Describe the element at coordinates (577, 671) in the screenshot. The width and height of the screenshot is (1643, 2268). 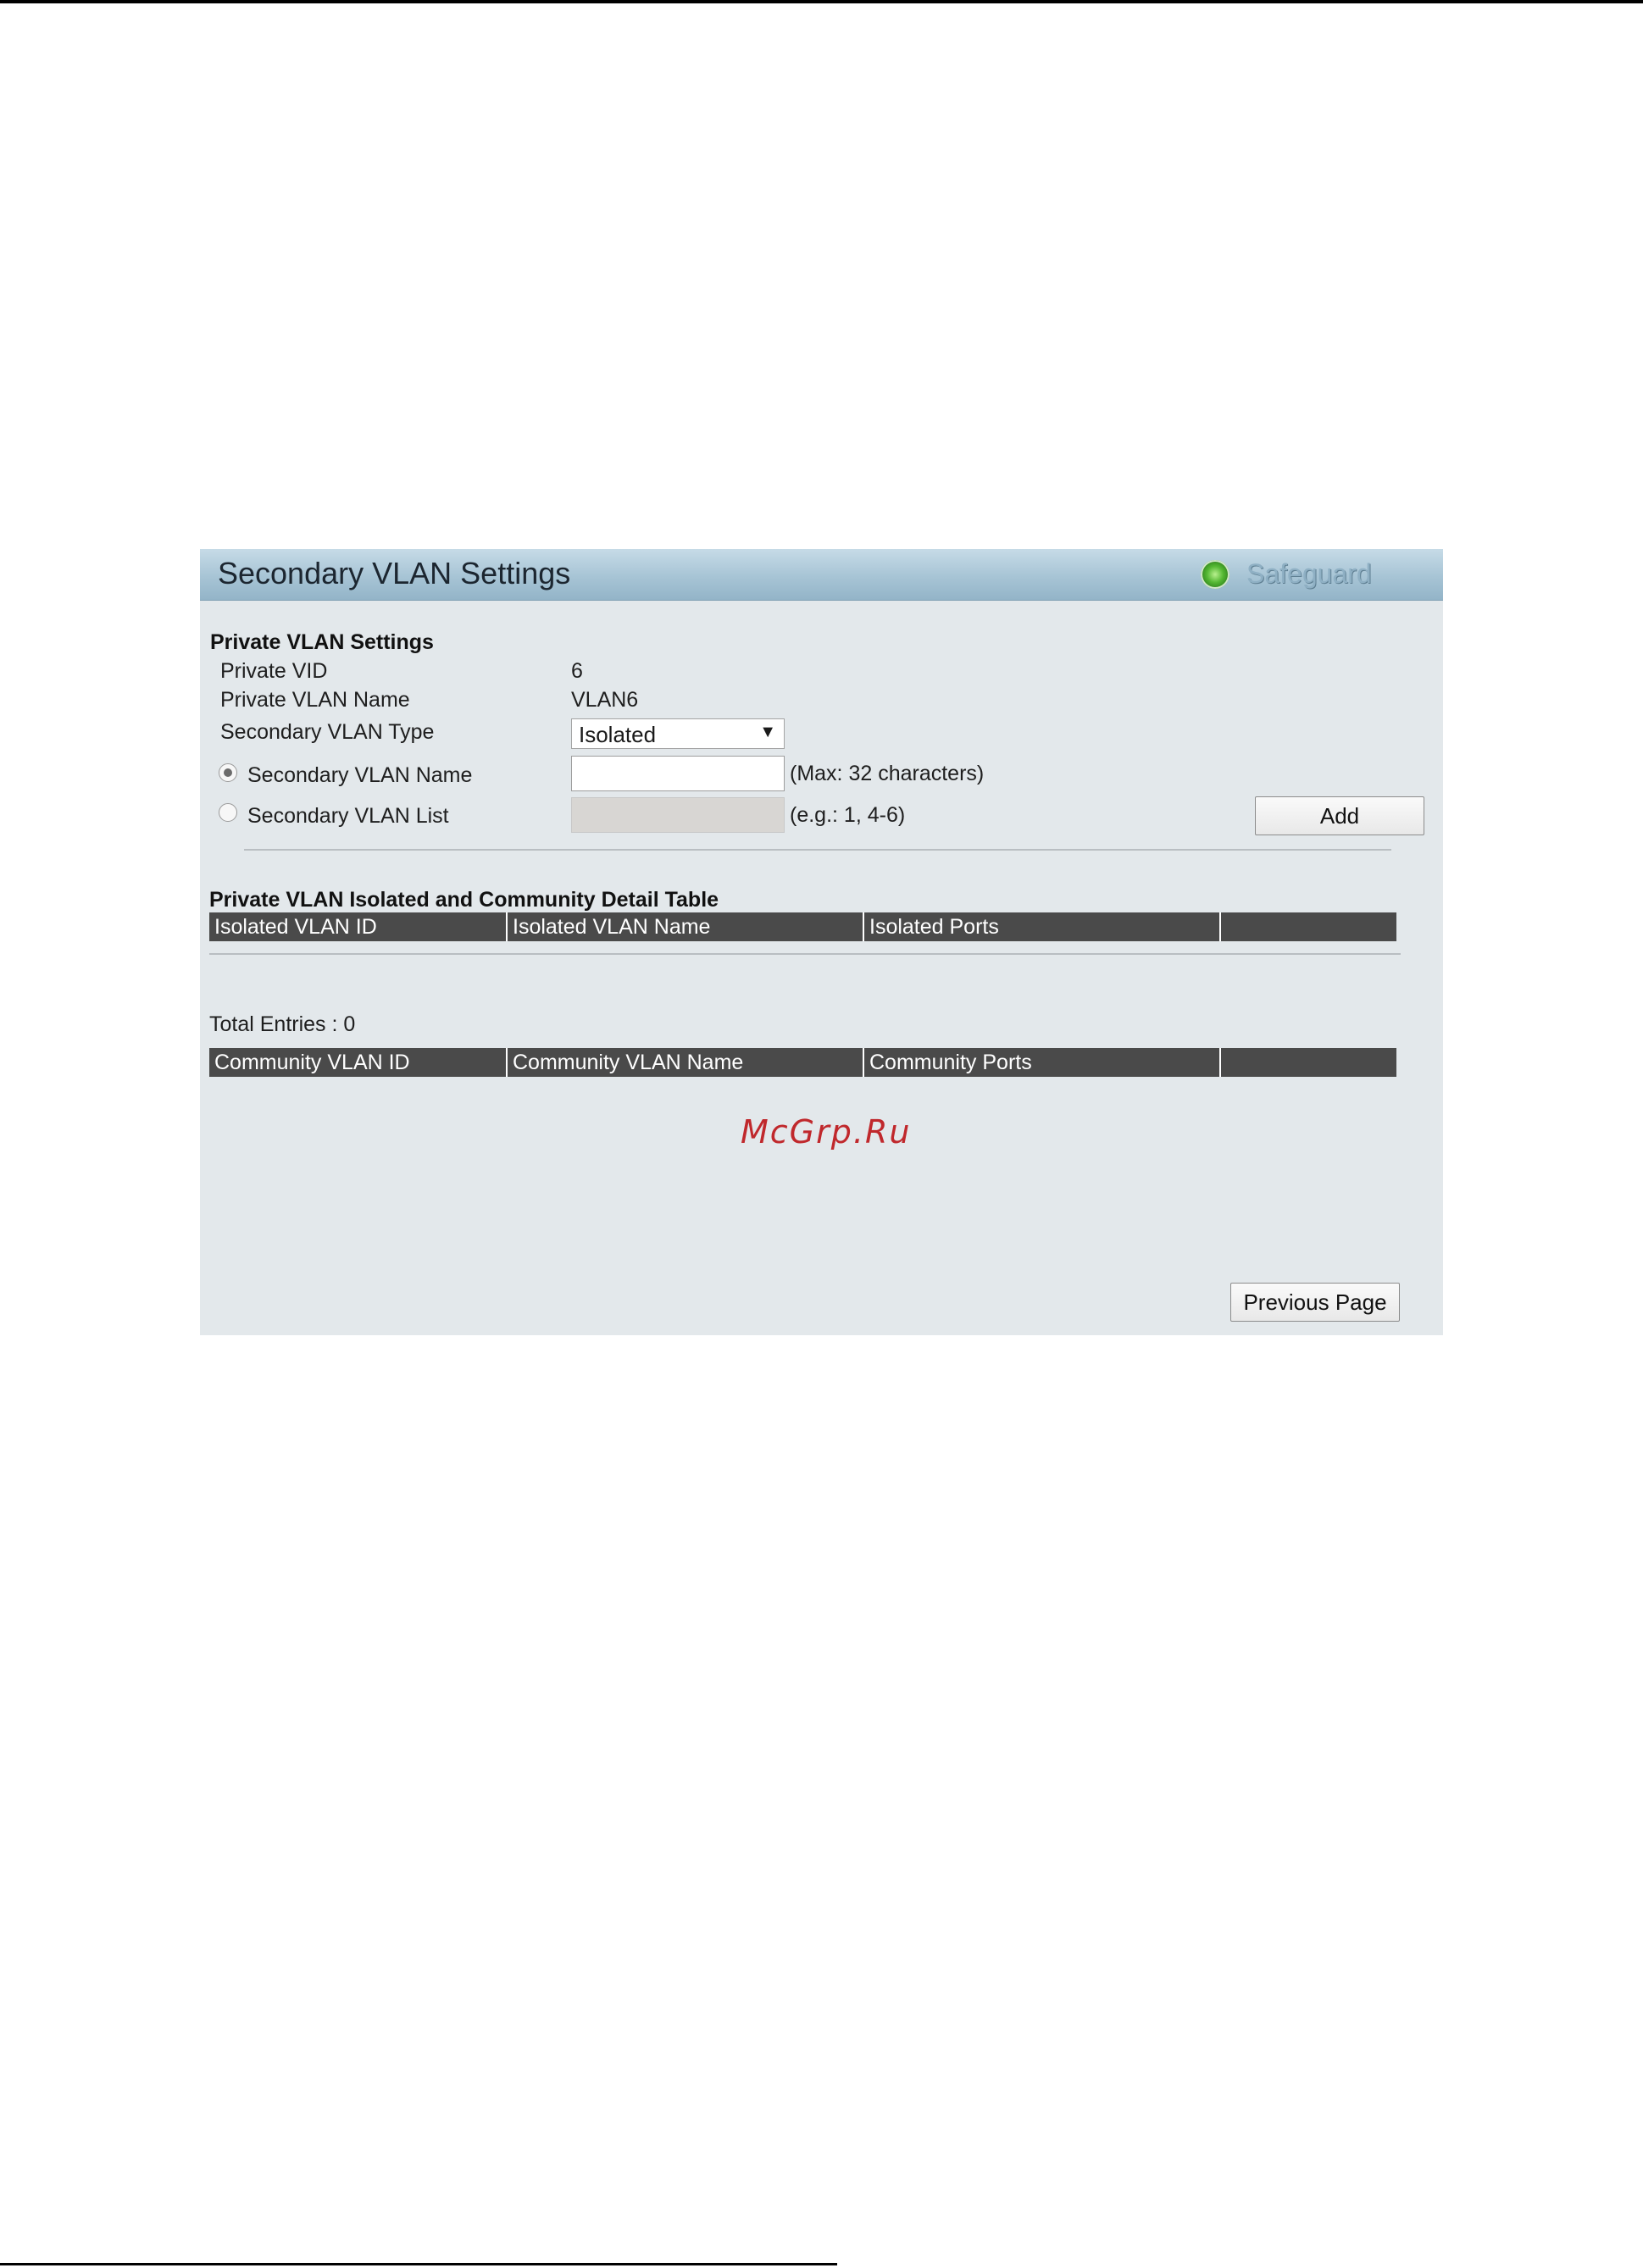
I see `private-vid-value: 6` at that location.